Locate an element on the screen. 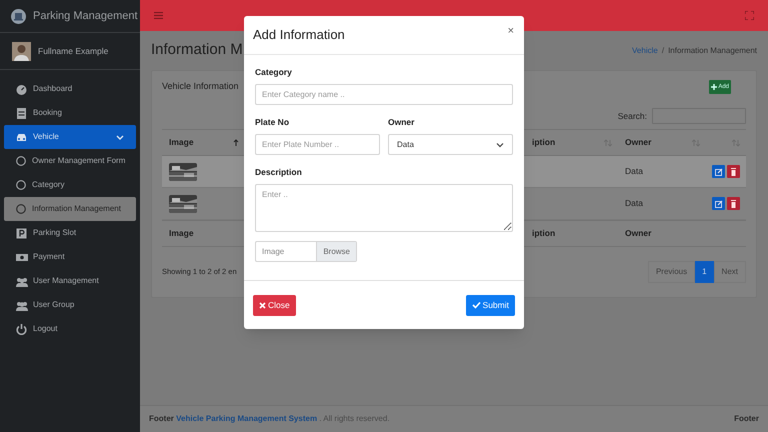 The height and width of the screenshot is (432, 768). search-label: Search: is located at coordinates (632, 116).